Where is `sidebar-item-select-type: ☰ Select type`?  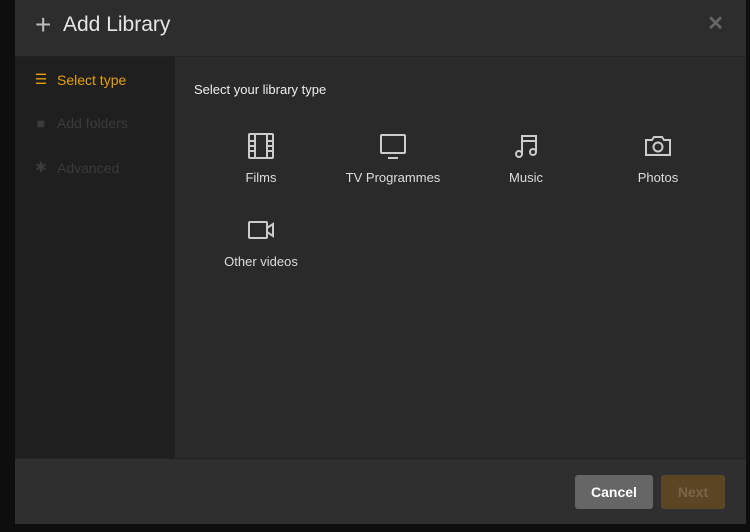
sidebar-item-select-type: ☰ Select type is located at coordinates (80, 79).